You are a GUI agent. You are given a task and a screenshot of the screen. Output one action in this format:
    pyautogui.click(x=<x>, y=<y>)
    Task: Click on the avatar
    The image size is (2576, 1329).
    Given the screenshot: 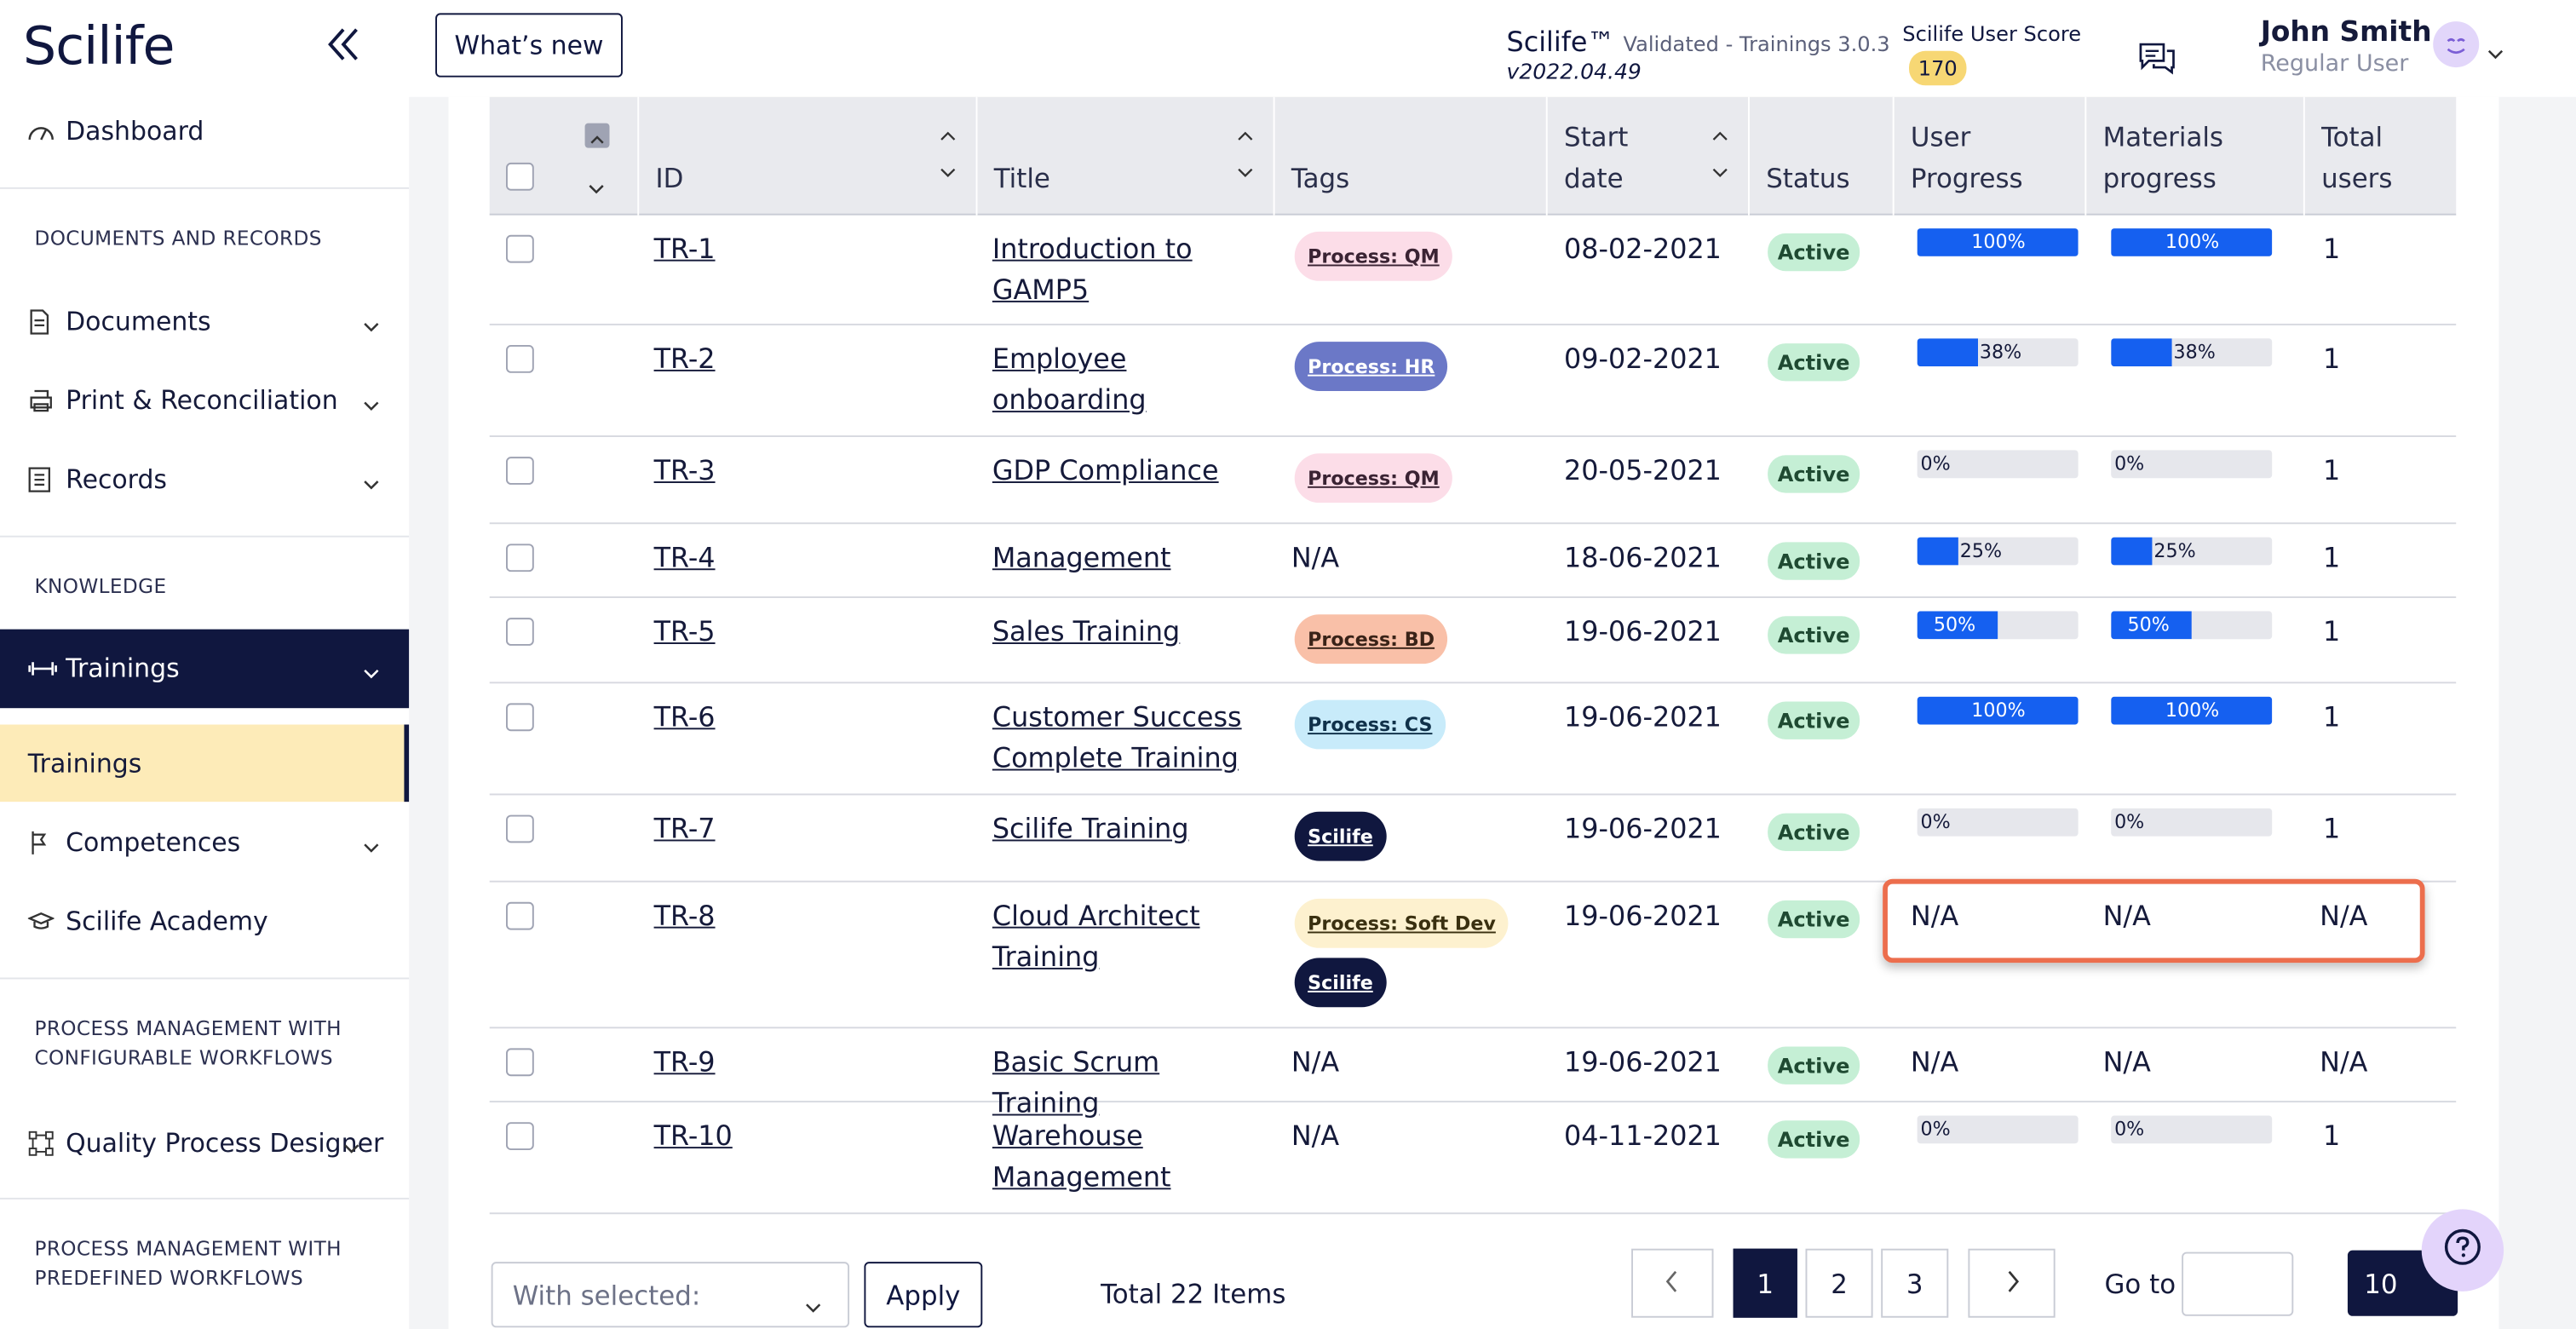 What is the action you would take?
    pyautogui.click(x=2456, y=44)
    